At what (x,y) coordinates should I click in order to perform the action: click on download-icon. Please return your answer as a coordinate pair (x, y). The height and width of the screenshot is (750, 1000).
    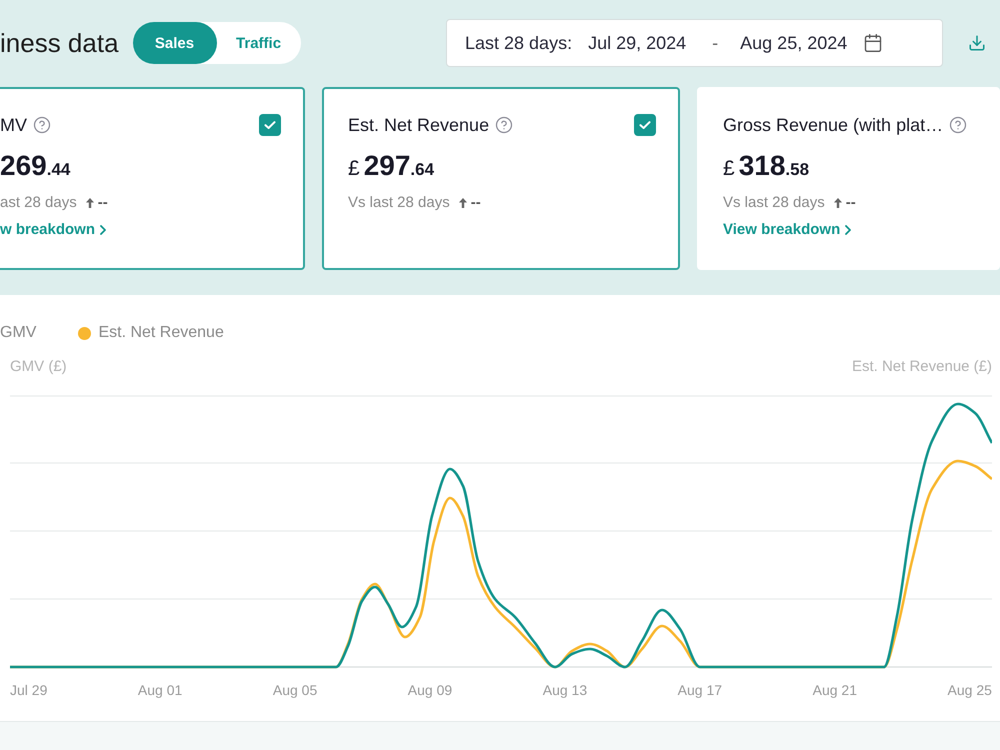
    Looking at the image, I should click on (977, 43).